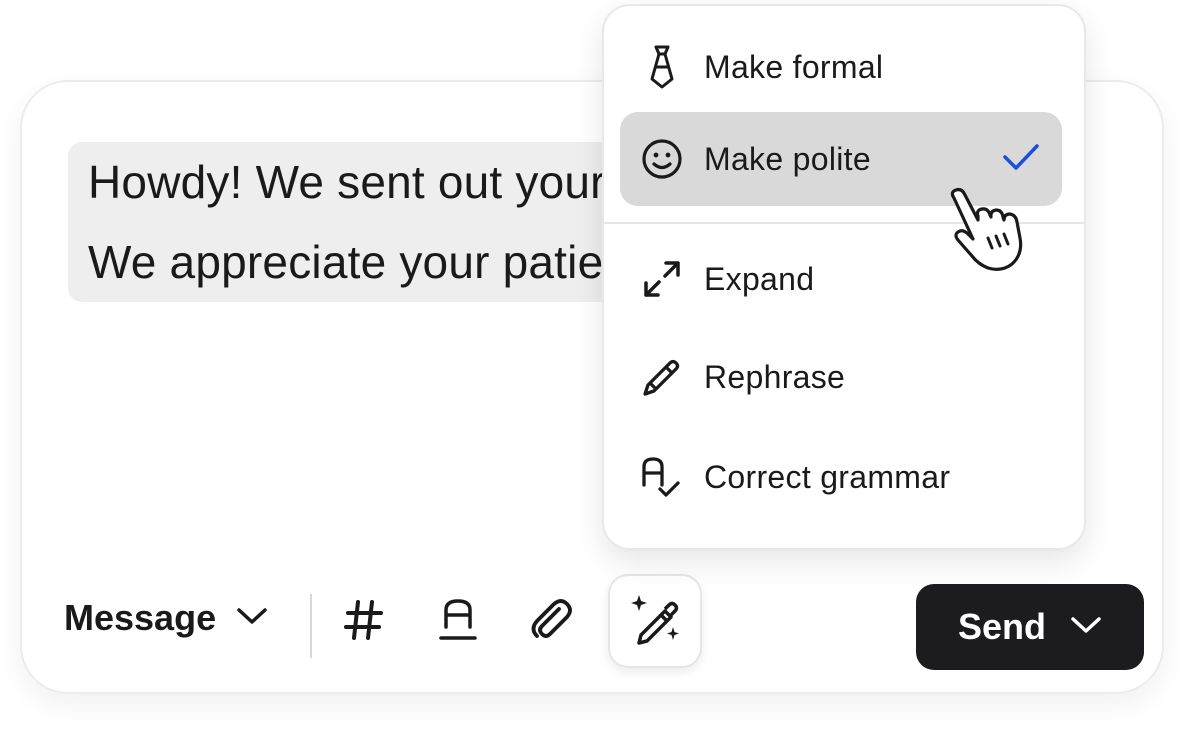 The height and width of the screenshot is (744, 1184). I want to click on attach-file-button, so click(552, 622).